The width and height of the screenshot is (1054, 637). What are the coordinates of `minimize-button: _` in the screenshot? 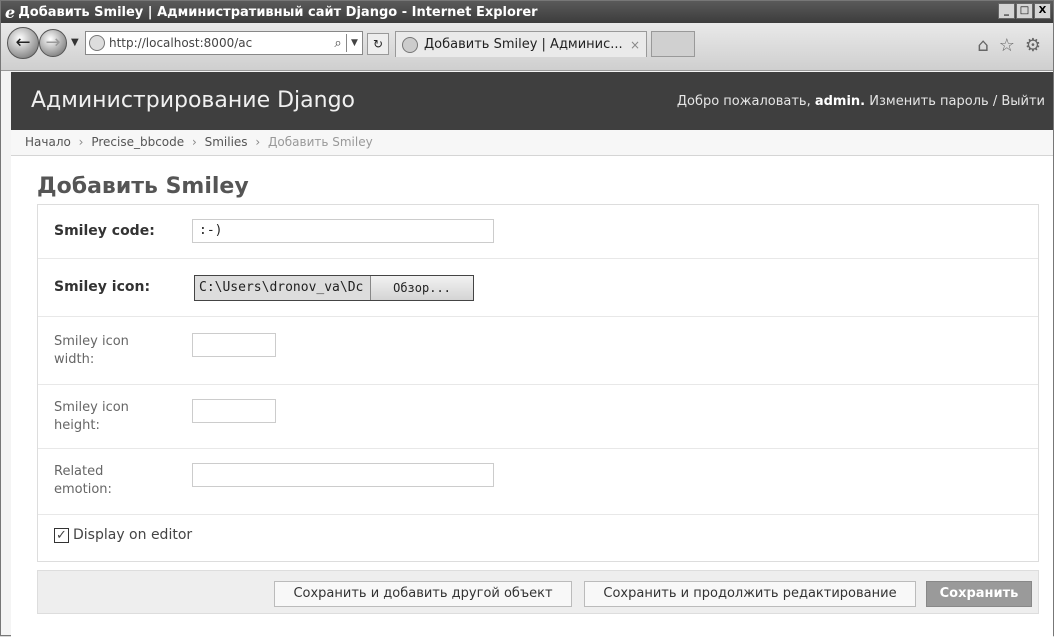 It's located at (1006, 11).